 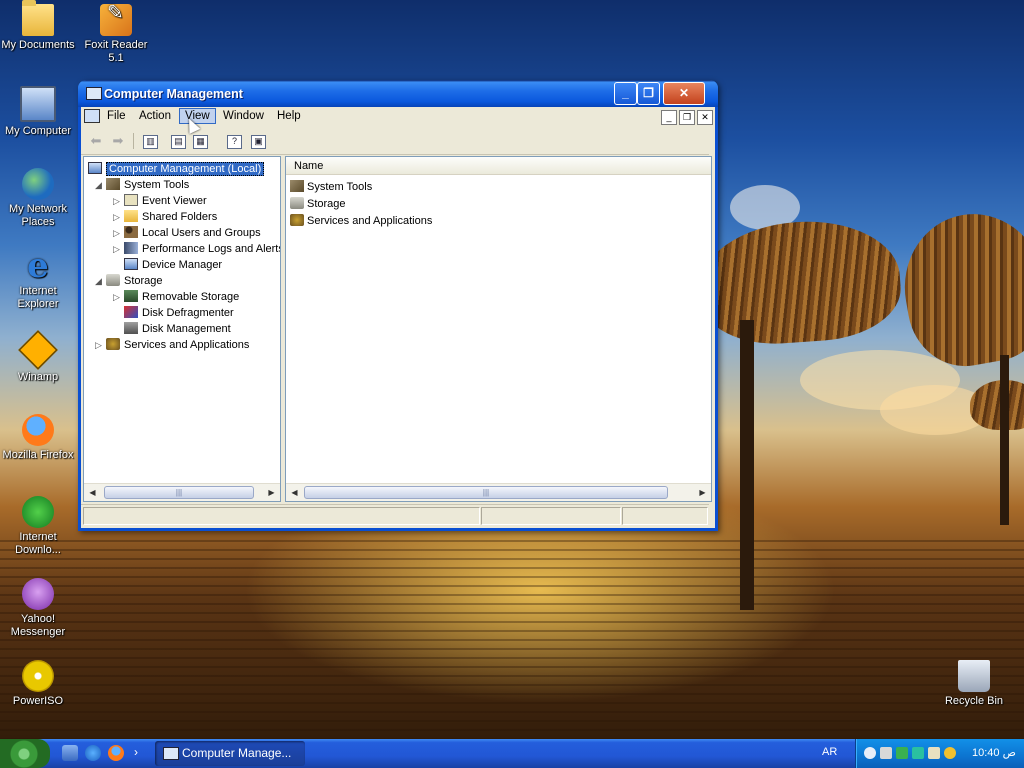 I want to click on tray-clock-icon, so click(x=870, y=753).